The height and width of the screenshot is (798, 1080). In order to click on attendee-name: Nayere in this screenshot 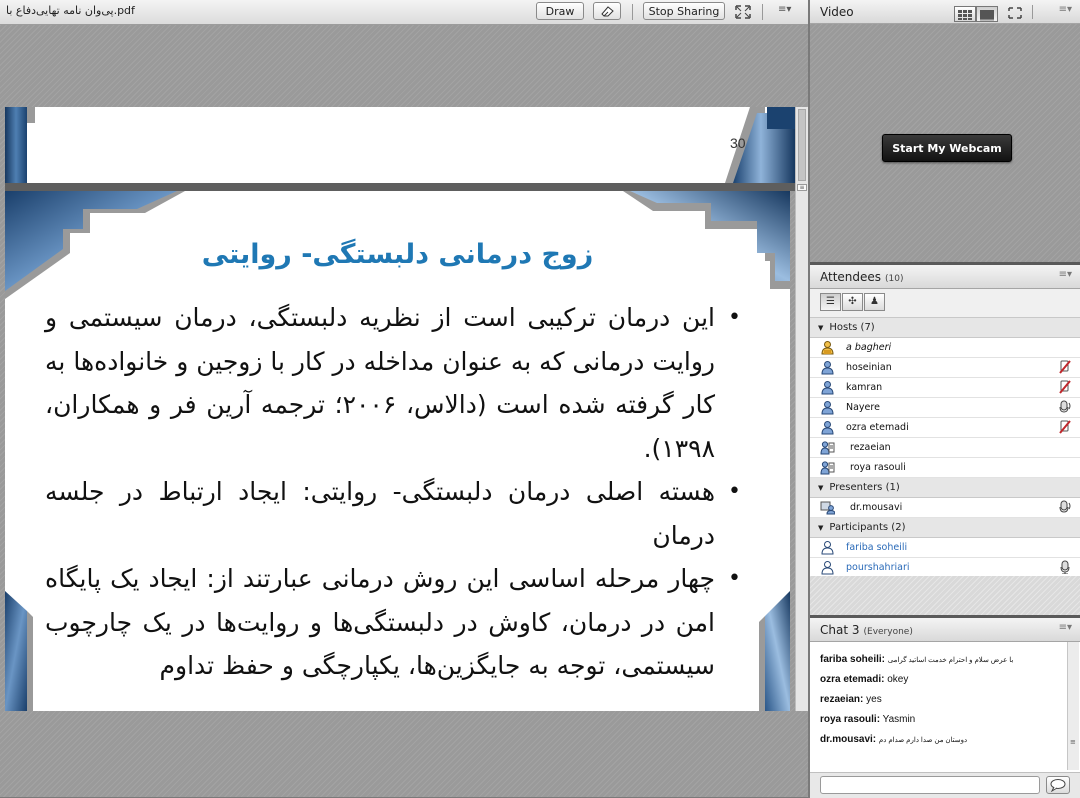, I will do `click(863, 407)`.